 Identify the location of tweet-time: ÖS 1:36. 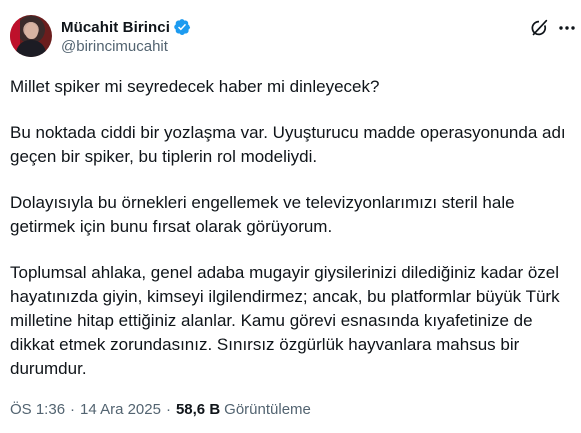
(37, 409).